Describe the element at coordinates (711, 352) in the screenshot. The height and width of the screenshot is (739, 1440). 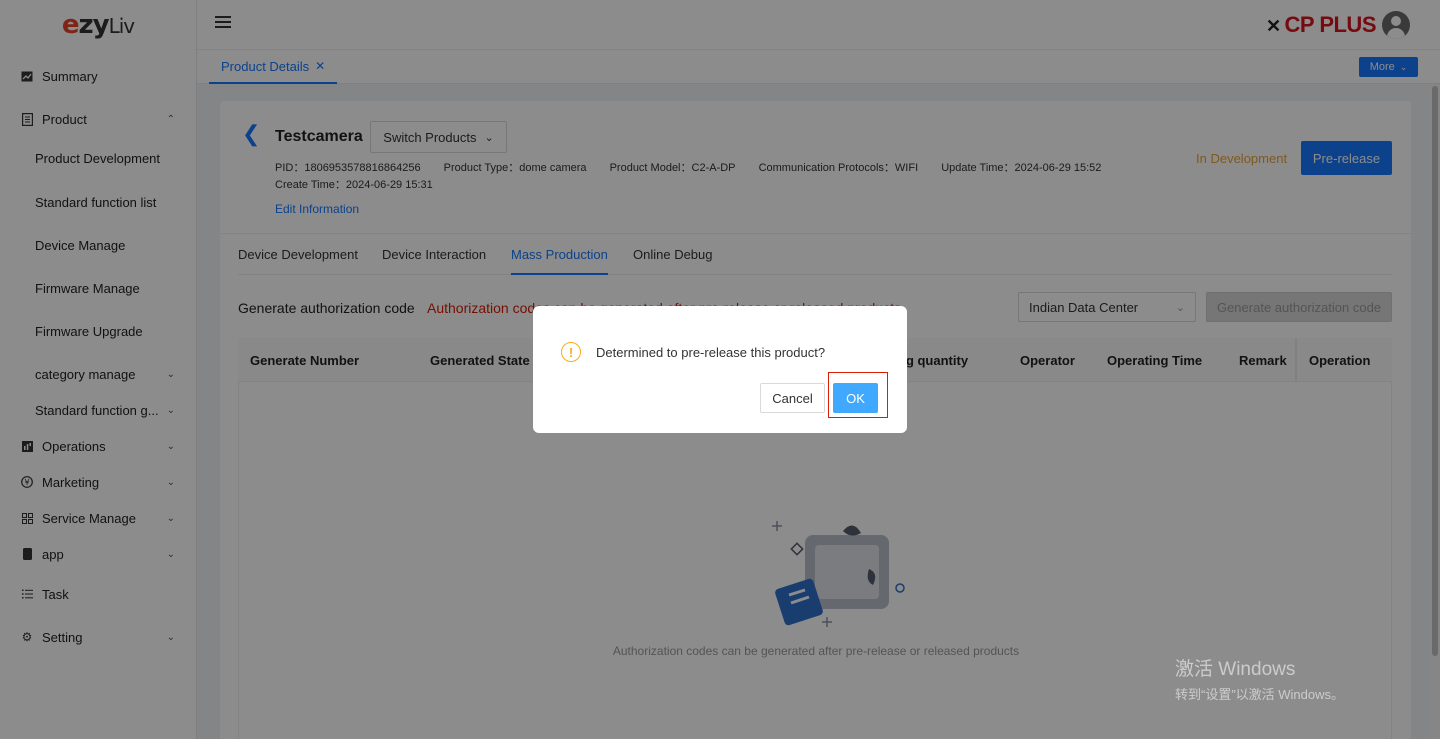
I see `confirm-message: Determined to pre-release this product?` at that location.